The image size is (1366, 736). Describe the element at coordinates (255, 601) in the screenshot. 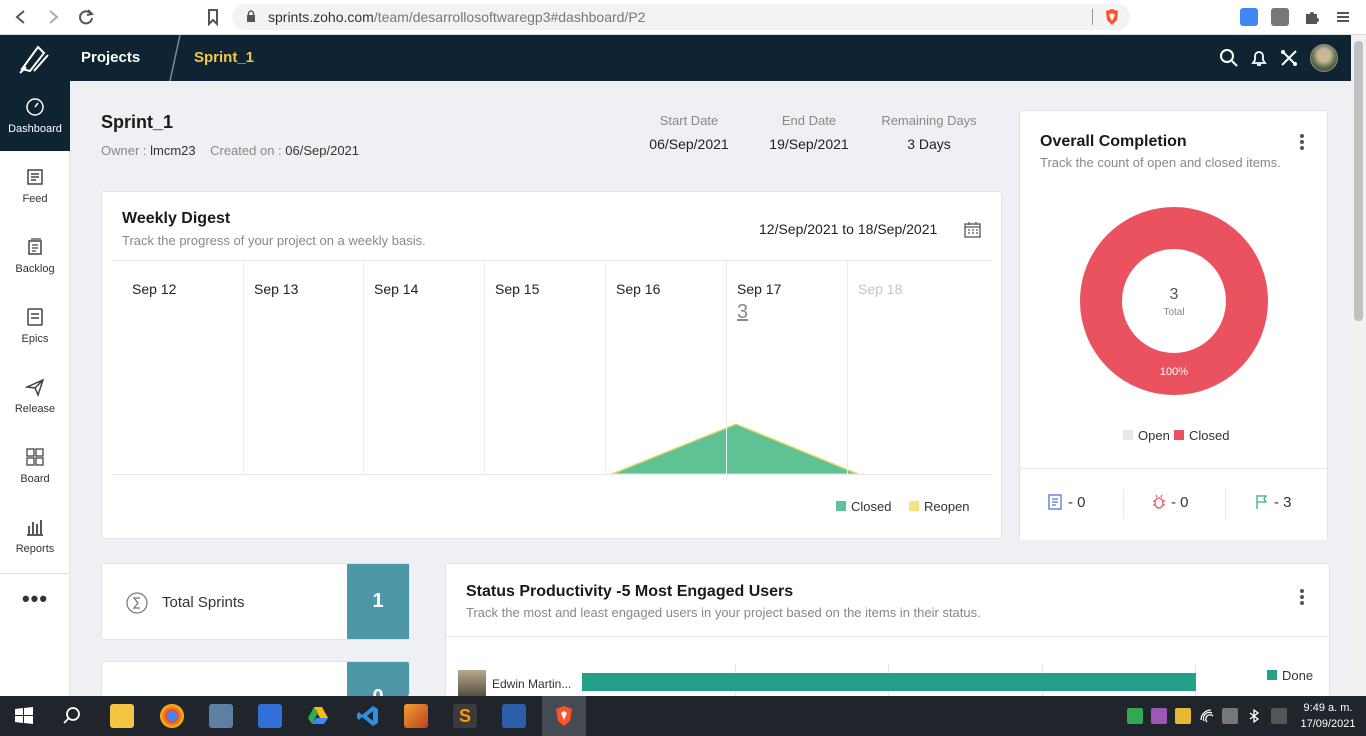

I see `total-sprints-card: Total Sprints 1` at that location.